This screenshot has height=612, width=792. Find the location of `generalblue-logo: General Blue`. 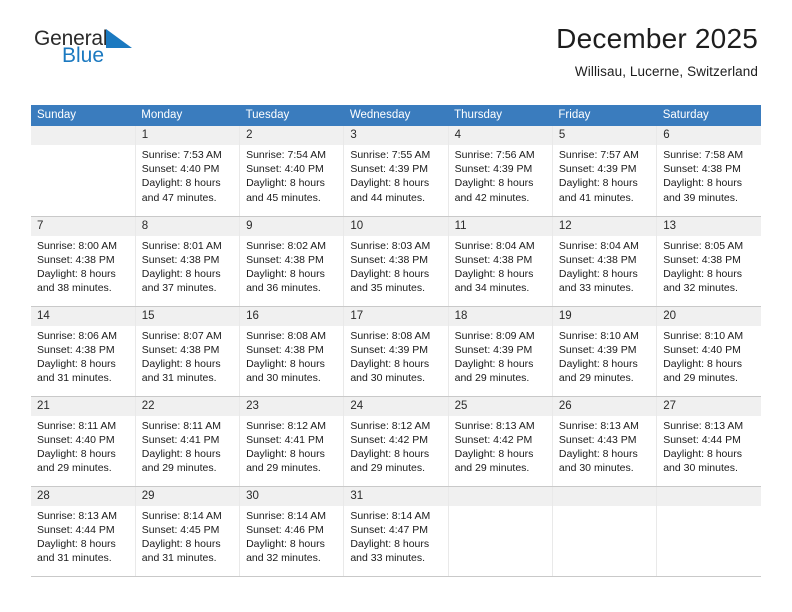

generalblue-logo: General Blue is located at coordinates (83, 47).